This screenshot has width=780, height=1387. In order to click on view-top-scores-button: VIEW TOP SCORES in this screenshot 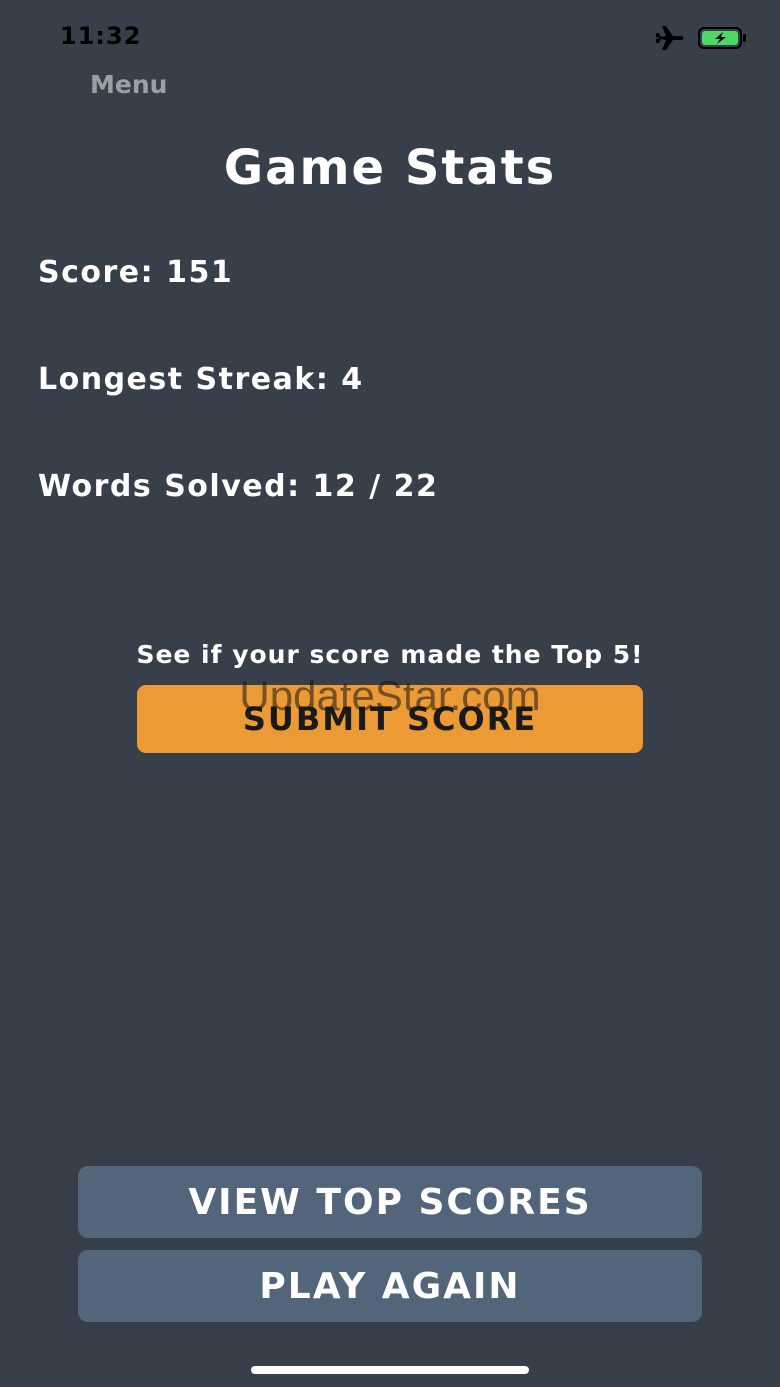, I will do `click(390, 1202)`.